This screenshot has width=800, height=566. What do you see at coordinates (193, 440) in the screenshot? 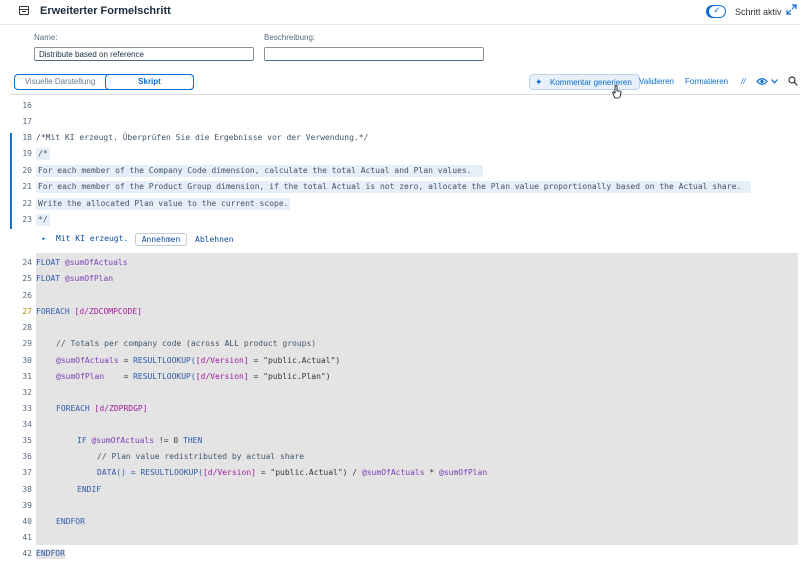
I see `keyword: THEN` at bounding box center [193, 440].